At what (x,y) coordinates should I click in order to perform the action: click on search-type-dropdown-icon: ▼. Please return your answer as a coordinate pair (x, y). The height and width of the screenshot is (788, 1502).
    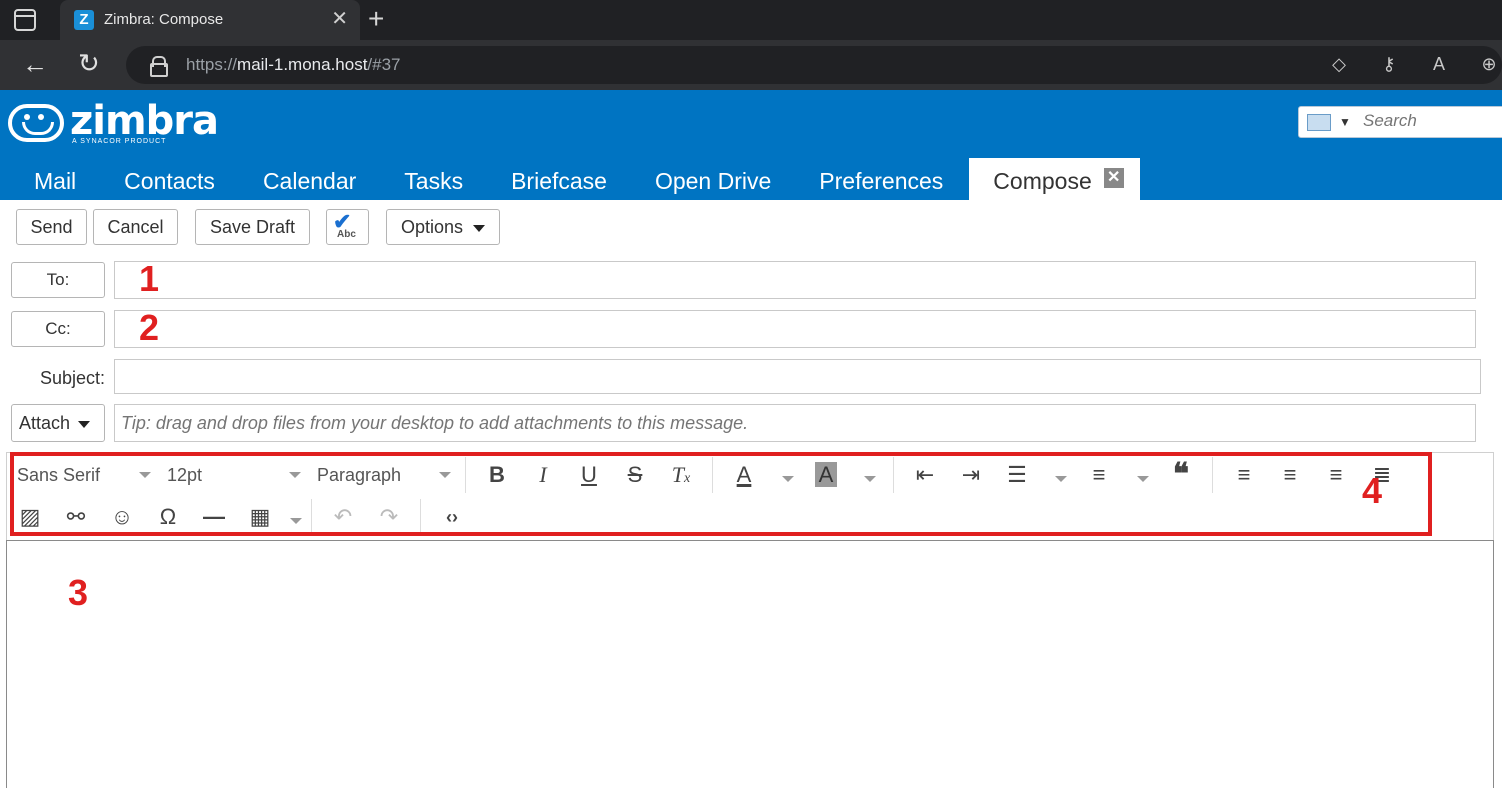
    Looking at the image, I should click on (1345, 122).